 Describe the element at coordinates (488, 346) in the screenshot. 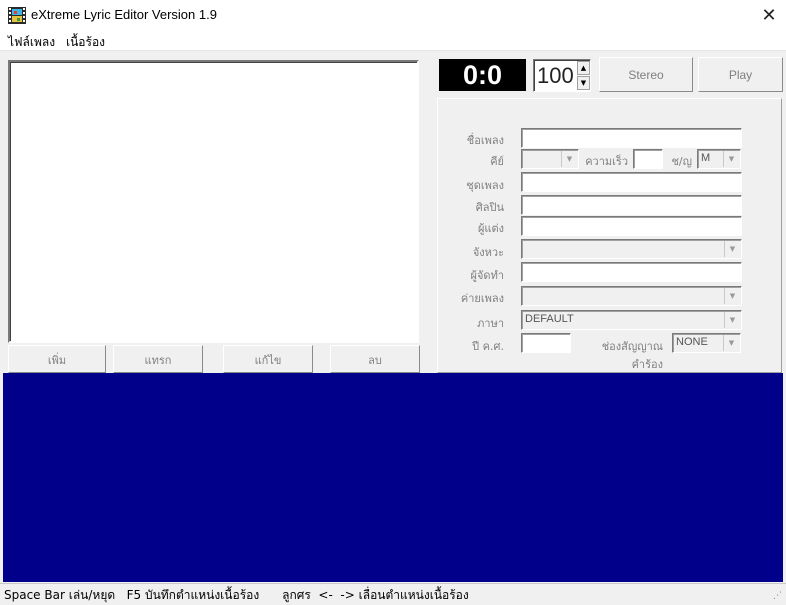

I see `year-label: ปี ค.ศ.` at that location.